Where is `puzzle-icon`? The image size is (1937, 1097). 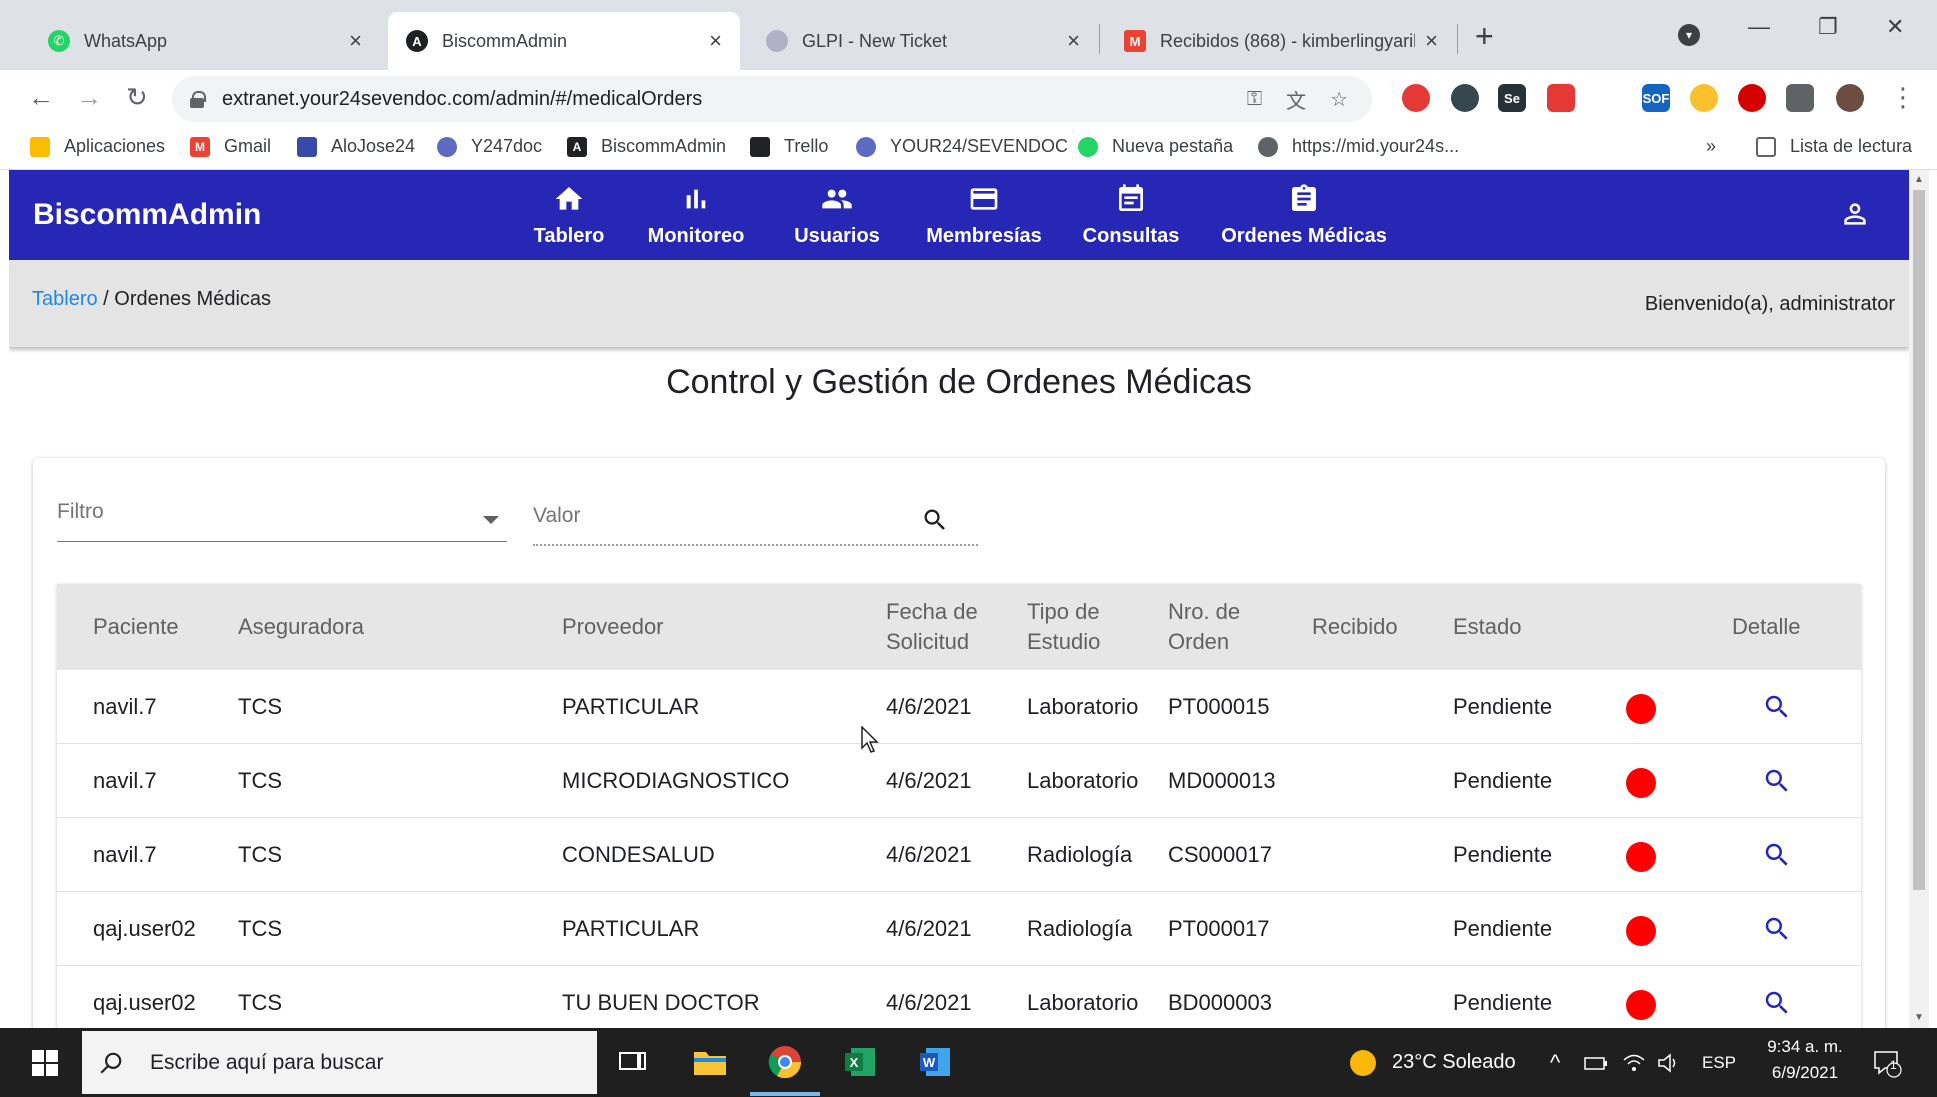 puzzle-icon is located at coordinates (1800, 98).